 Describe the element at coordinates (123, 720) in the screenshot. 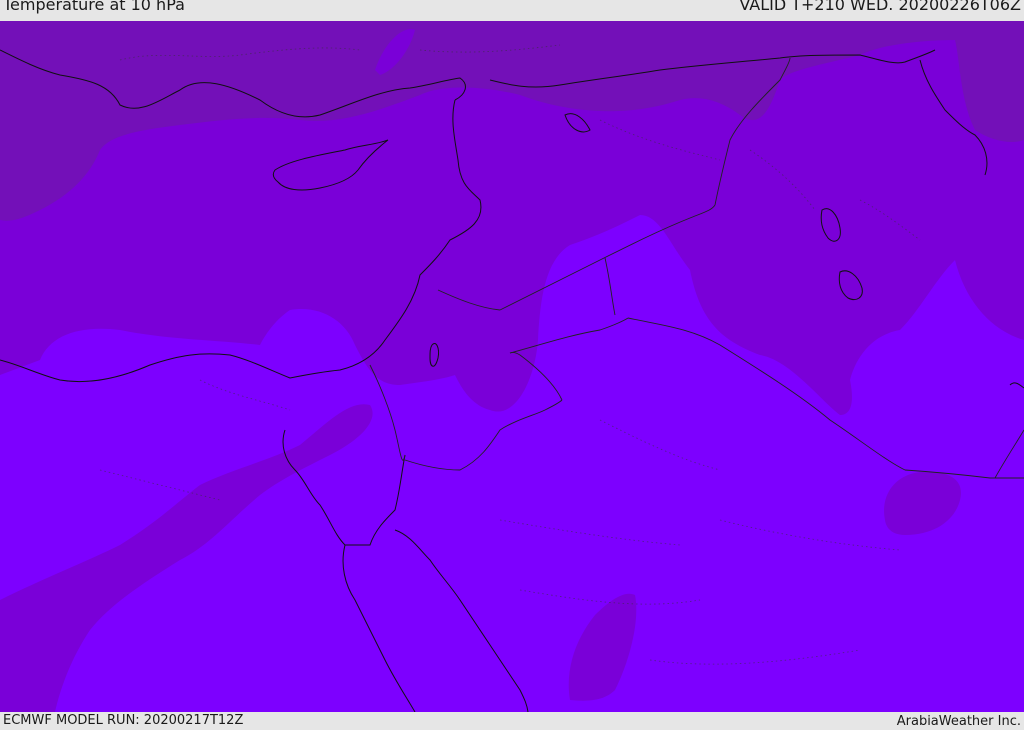

I see `model-run-label: ECMWF MODEL RUN: 20200217T12Z` at that location.